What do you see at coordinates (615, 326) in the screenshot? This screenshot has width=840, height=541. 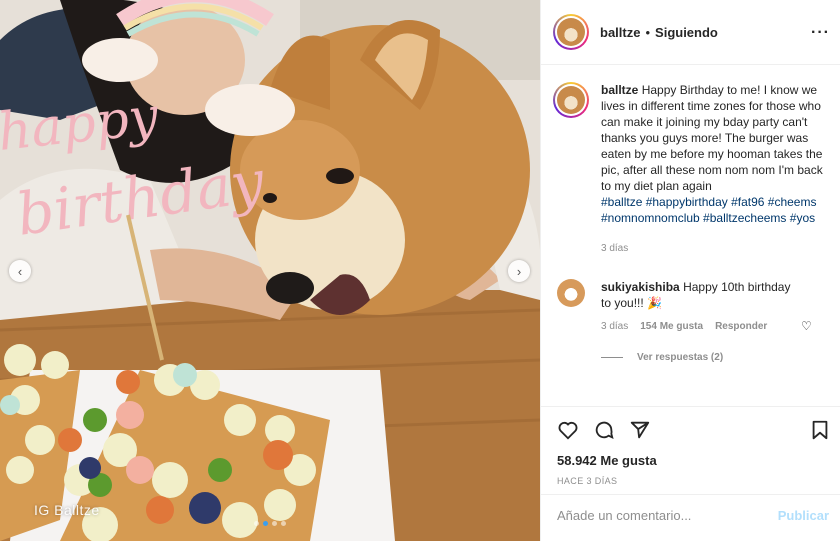 I see `comment-time: 3 días` at bounding box center [615, 326].